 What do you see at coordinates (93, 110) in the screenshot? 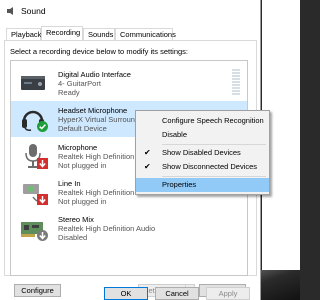
I see `device-name: Headset Microphone` at bounding box center [93, 110].